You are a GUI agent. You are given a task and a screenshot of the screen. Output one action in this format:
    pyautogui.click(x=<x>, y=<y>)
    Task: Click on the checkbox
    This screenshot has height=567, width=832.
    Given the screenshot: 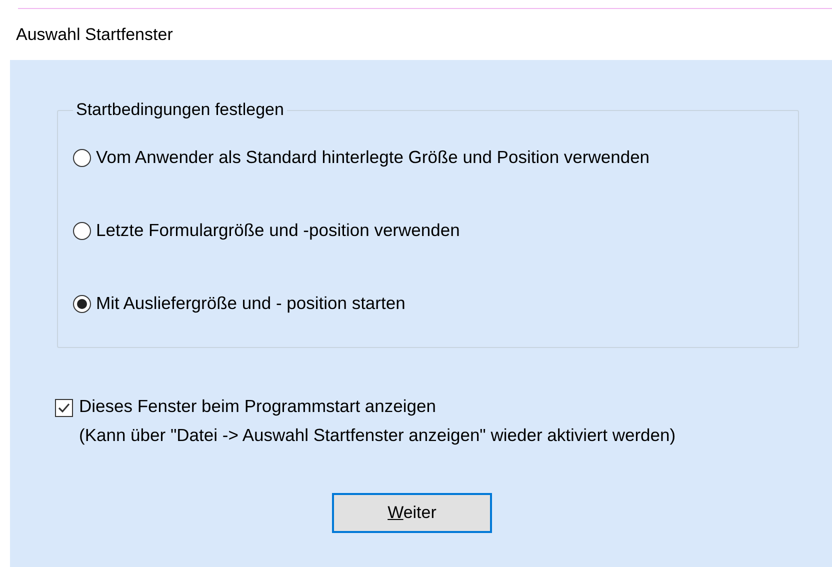 What is the action you would take?
    pyautogui.click(x=64, y=408)
    